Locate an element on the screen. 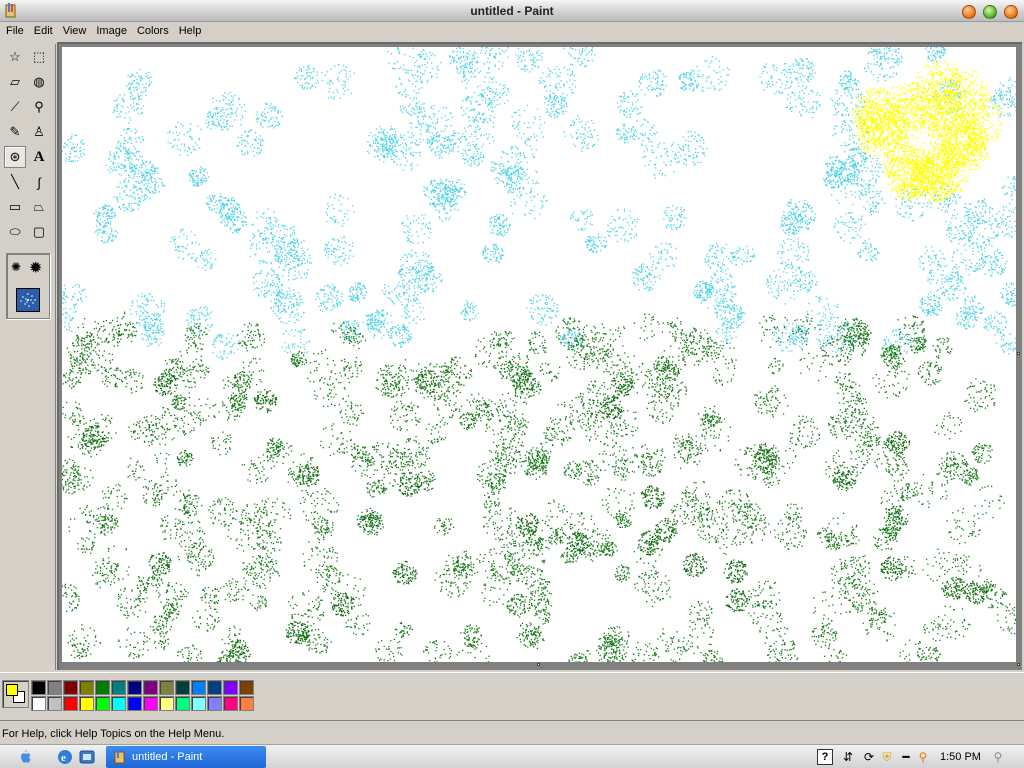  start-button is located at coordinates (25, 757).